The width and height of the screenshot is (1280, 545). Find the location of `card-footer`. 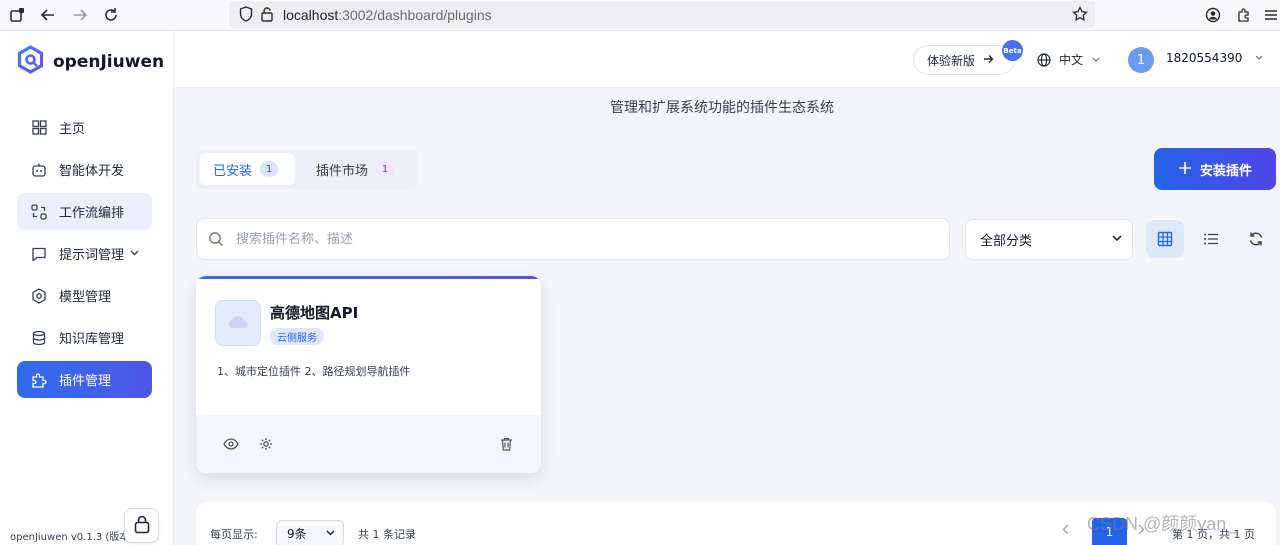

card-footer is located at coordinates (368, 444).